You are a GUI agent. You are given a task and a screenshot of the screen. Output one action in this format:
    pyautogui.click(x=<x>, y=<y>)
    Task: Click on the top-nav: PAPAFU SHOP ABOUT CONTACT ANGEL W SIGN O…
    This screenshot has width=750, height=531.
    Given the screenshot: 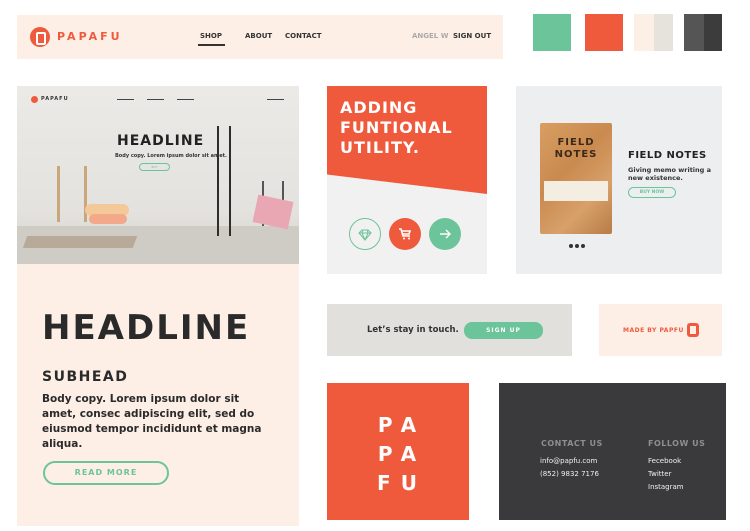 What is the action you would take?
    pyautogui.click(x=260, y=37)
    